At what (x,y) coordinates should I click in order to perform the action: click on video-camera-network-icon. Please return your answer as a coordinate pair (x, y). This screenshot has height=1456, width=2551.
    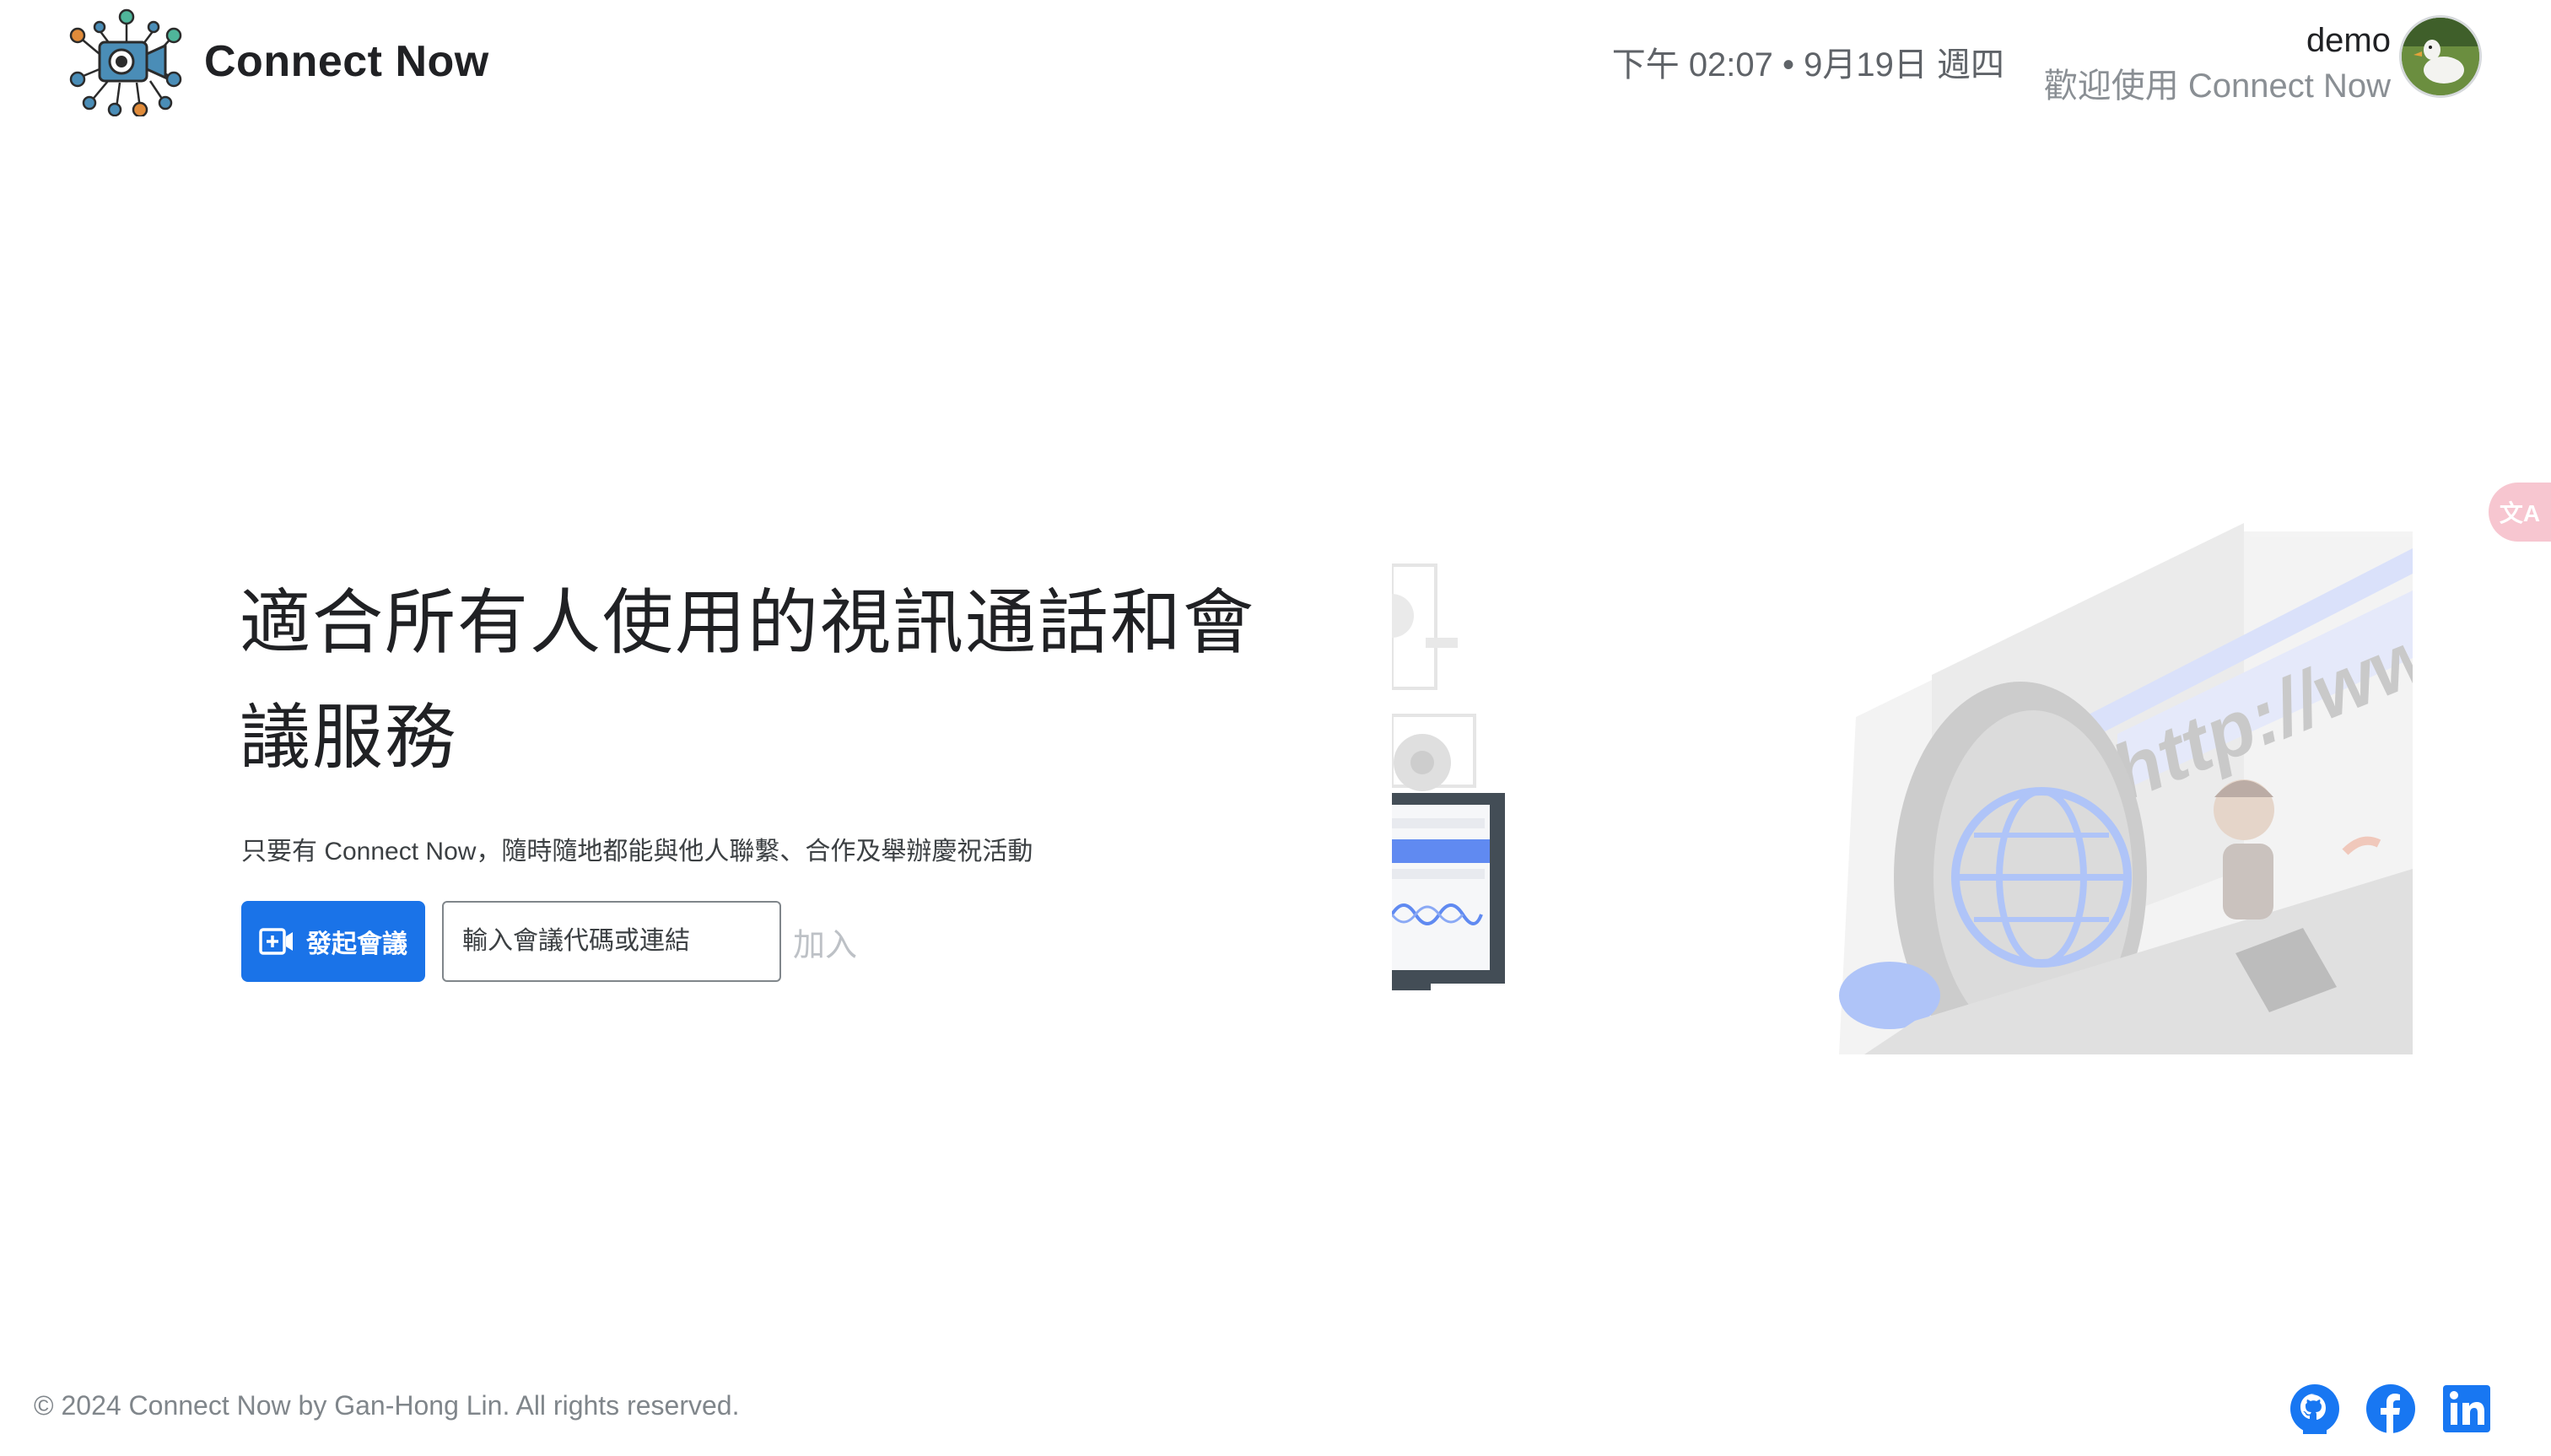
    Looking at the image, I should click on (125, 62).